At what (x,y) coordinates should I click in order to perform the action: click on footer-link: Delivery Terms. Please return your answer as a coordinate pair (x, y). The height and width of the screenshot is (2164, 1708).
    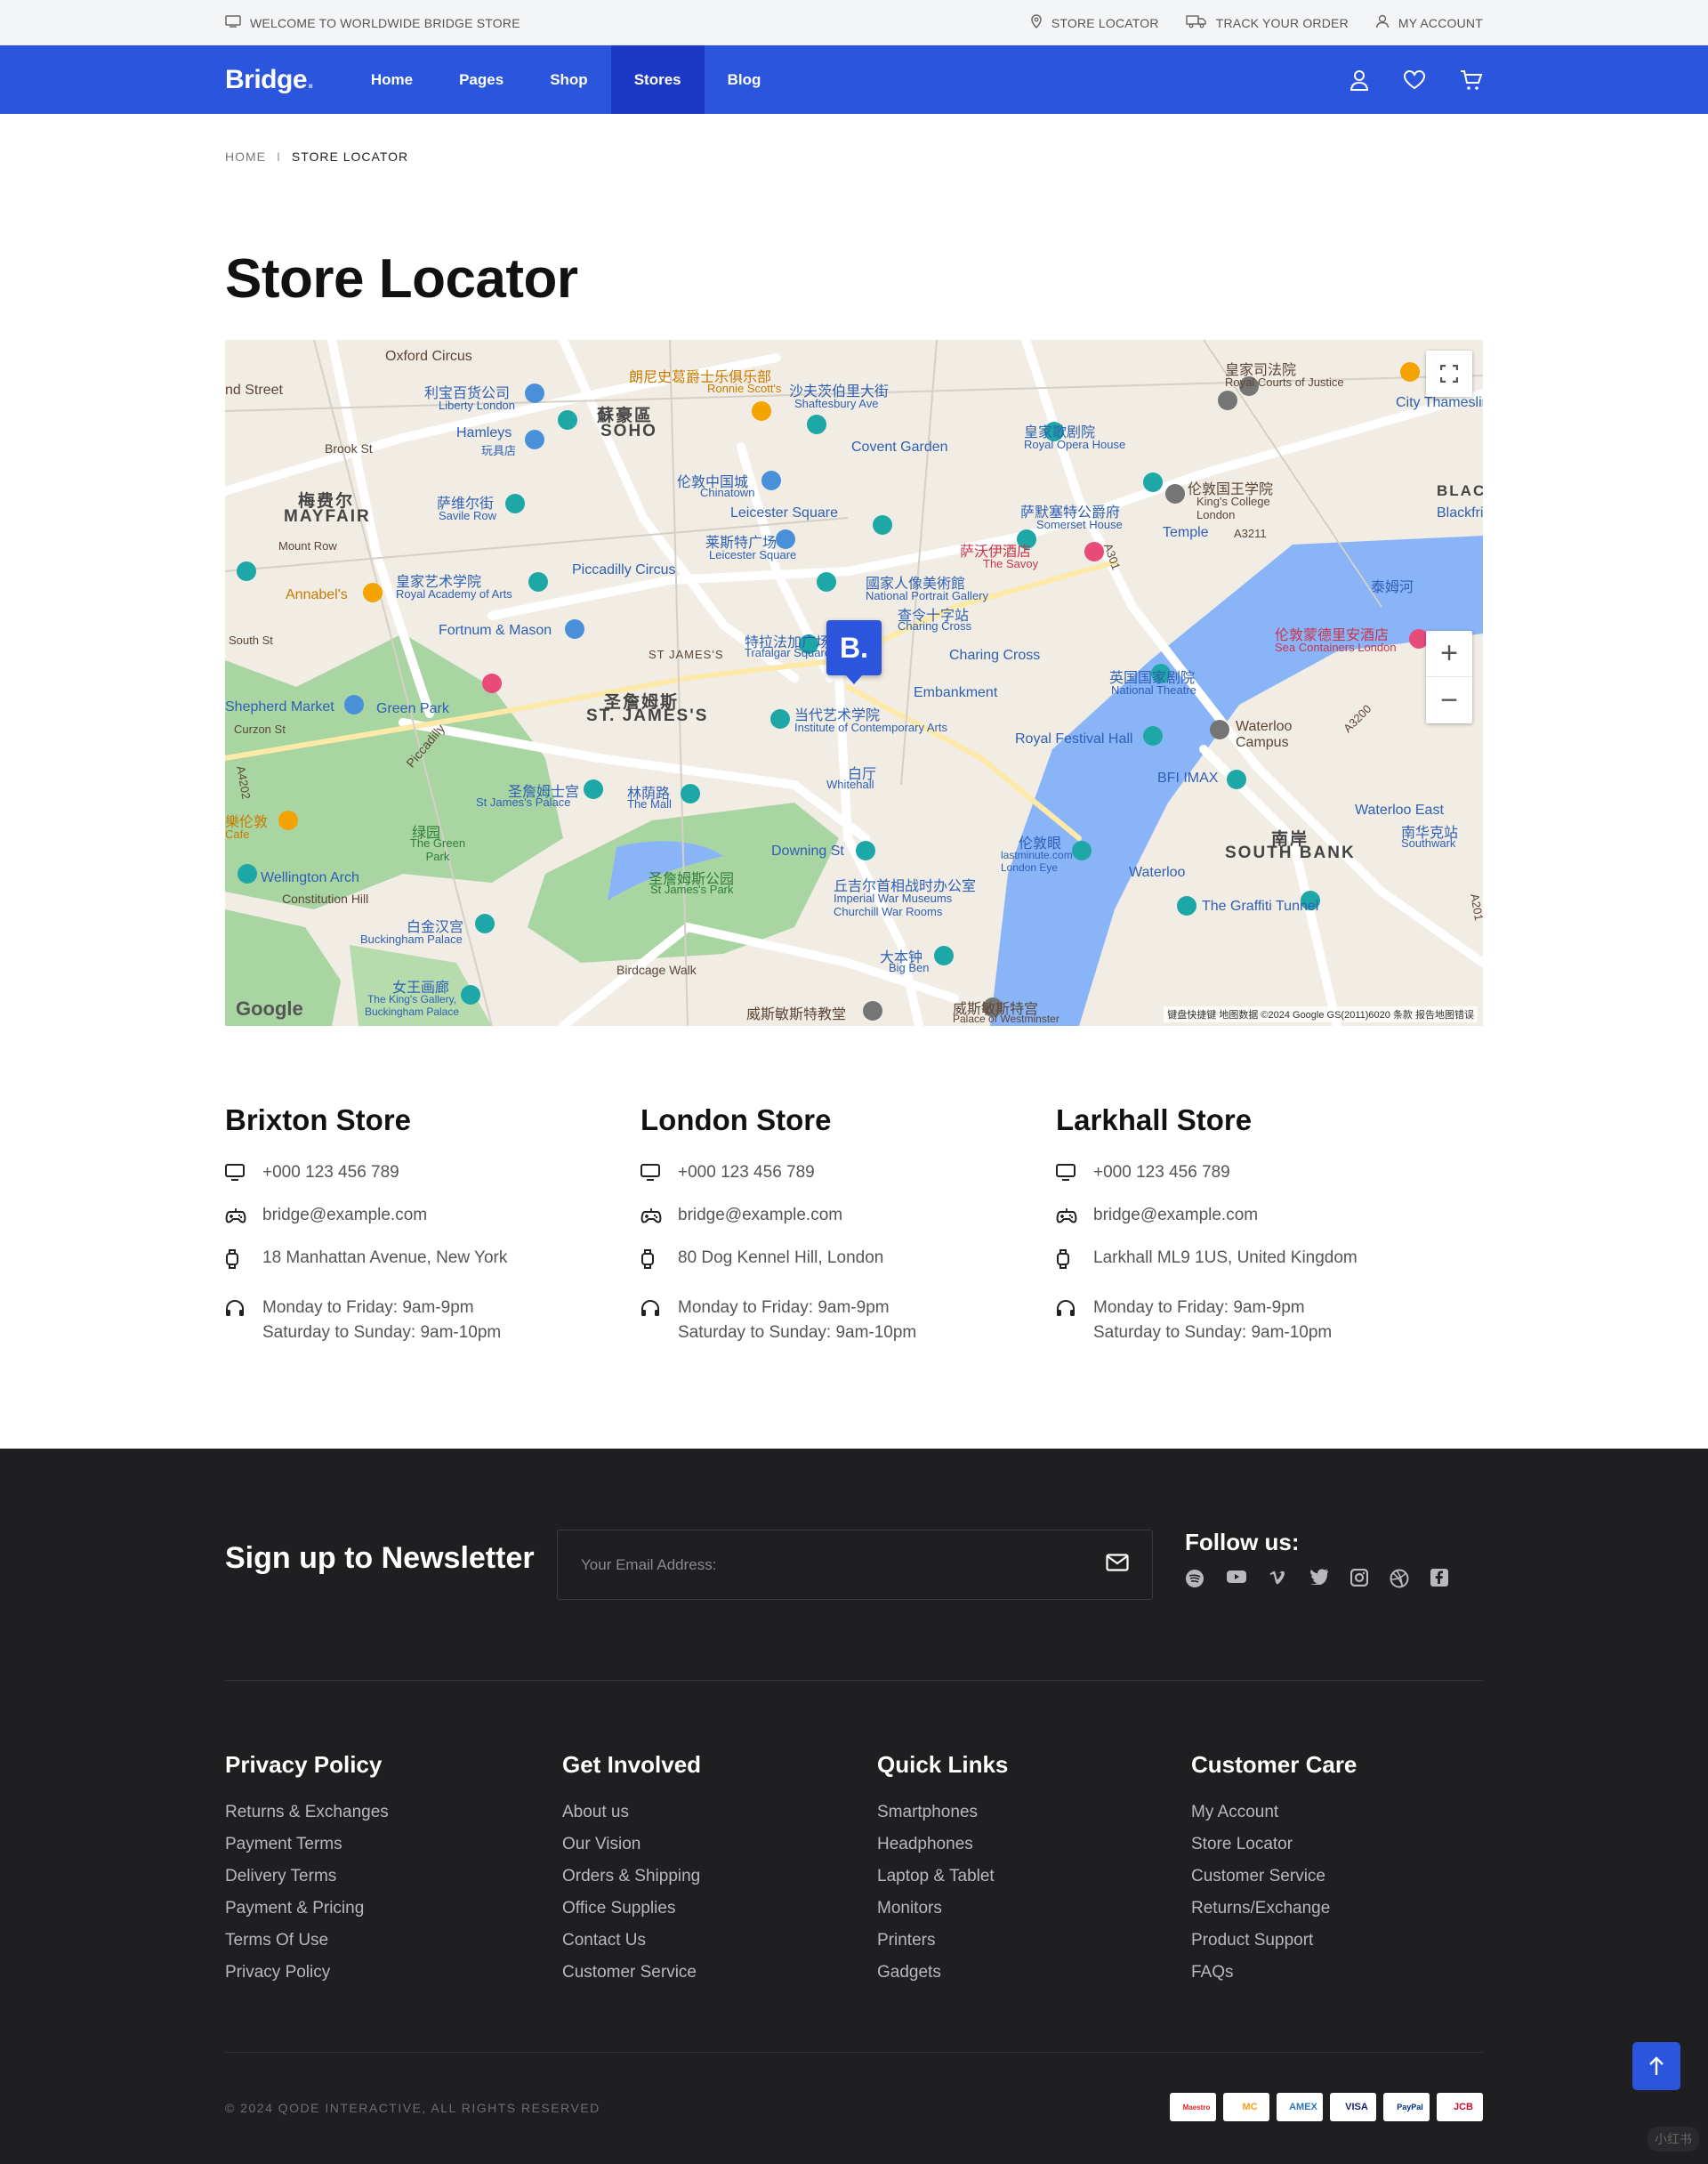
    Looking at the image, I should click on (307, 1877).